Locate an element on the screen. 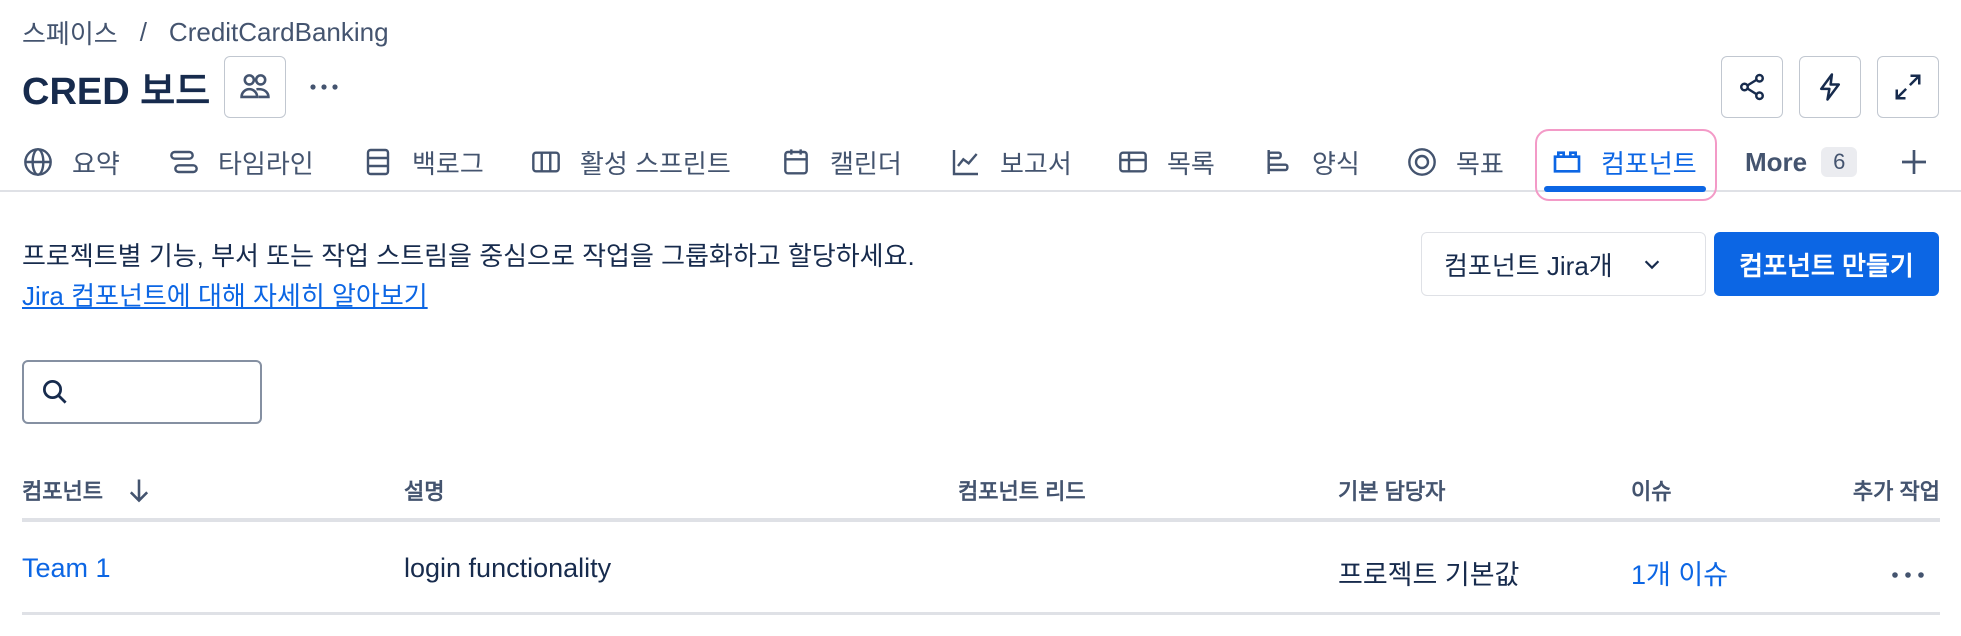  more-actions-button is located at coordinates (324, 87).